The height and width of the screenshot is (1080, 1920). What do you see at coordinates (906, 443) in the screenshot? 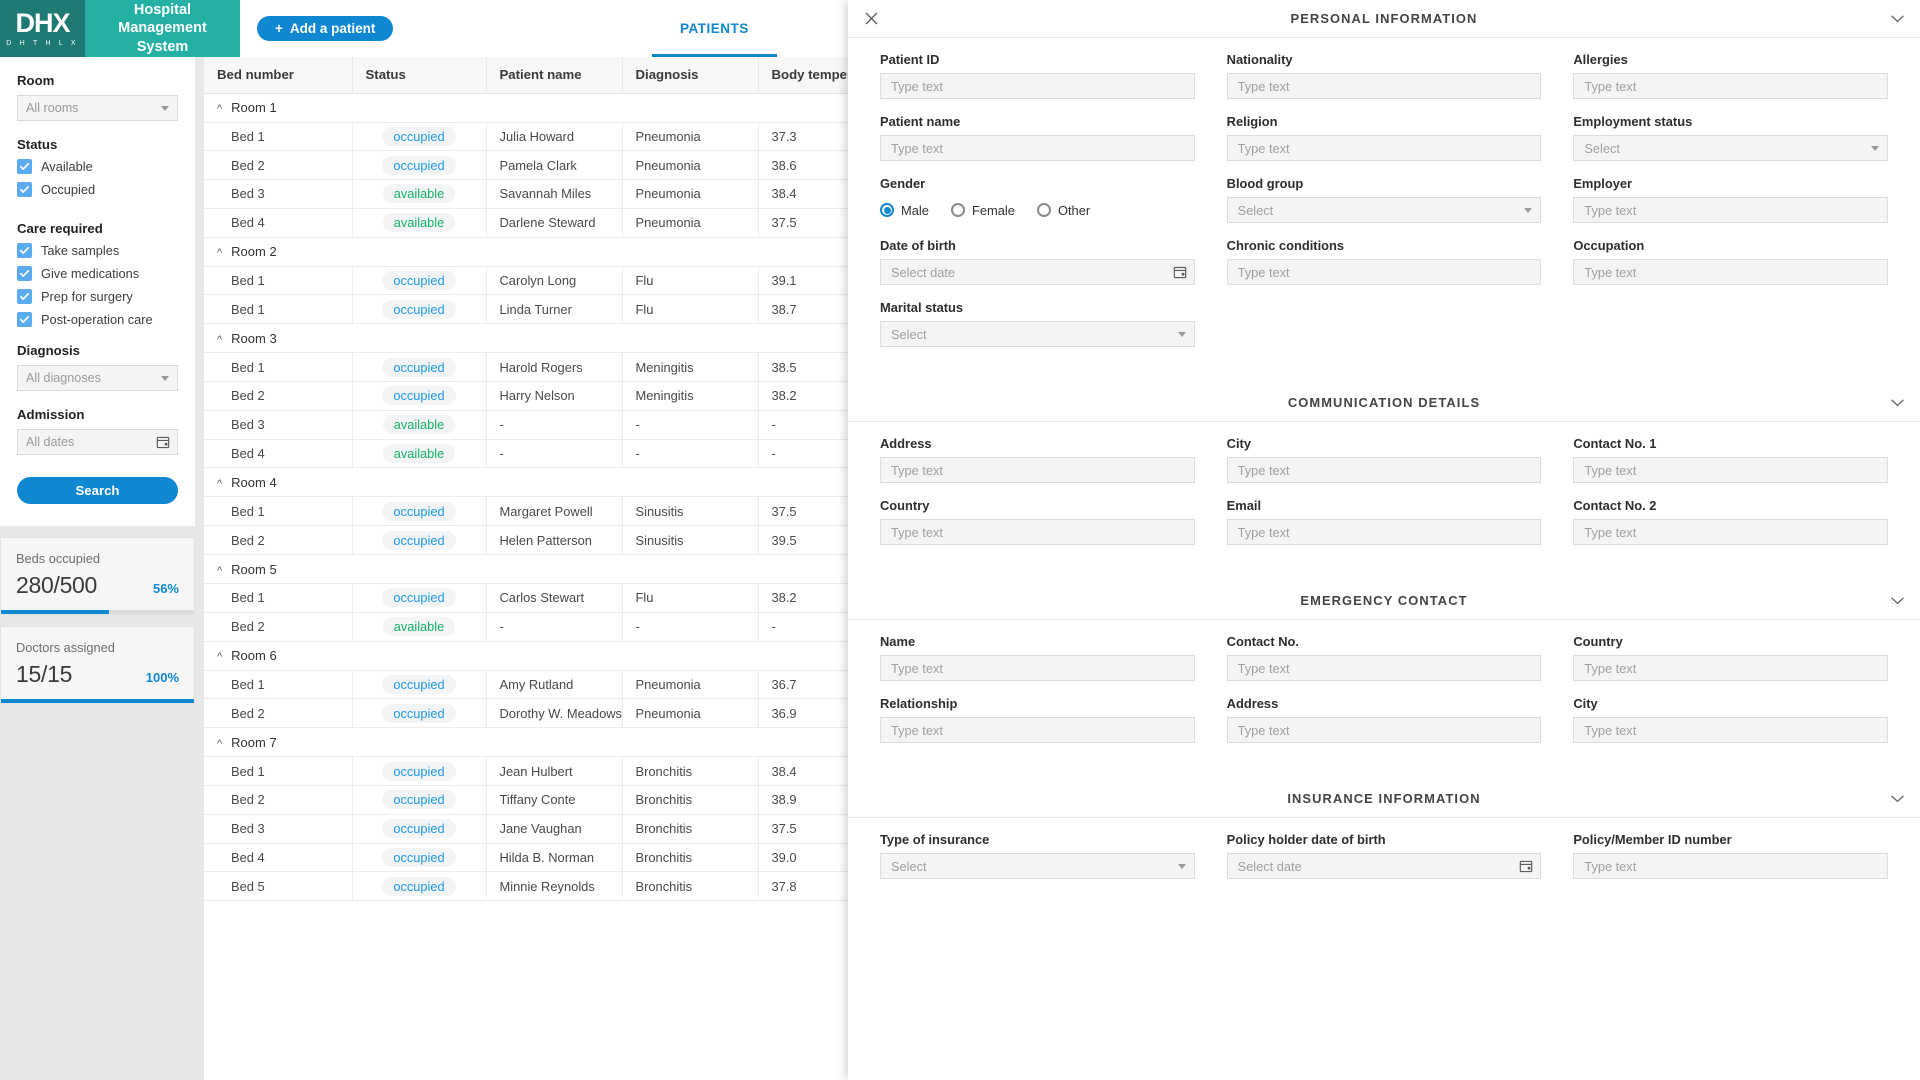
I see `field-label-address: Address` at bounding box center [906, 443].